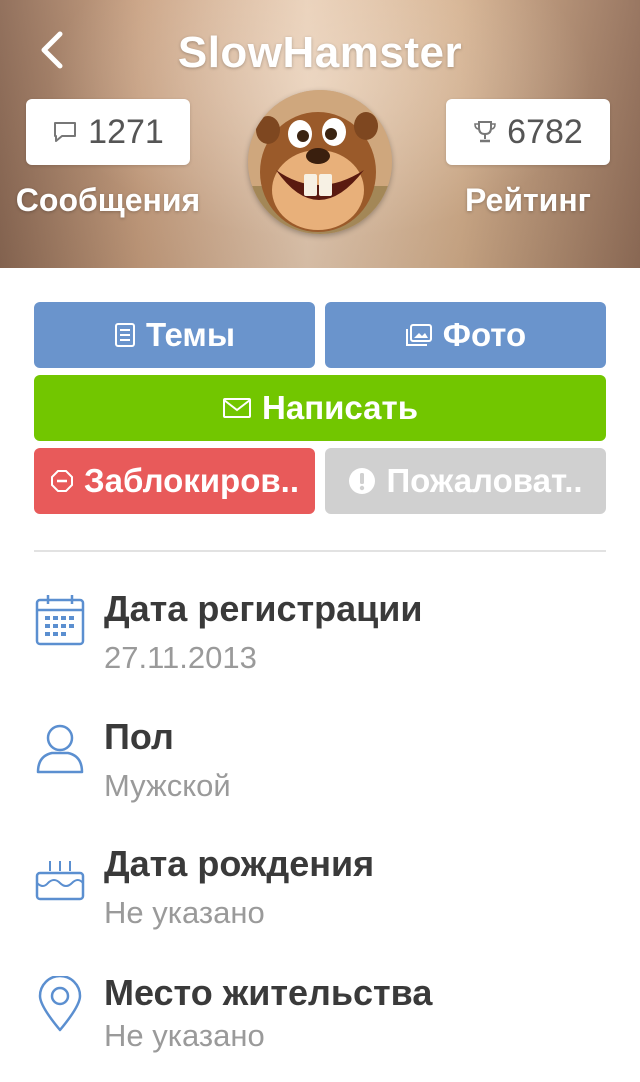  Describe the element at coordinates (340, 407) in the screenshot. I see `write-message-label: Написать` at that location.